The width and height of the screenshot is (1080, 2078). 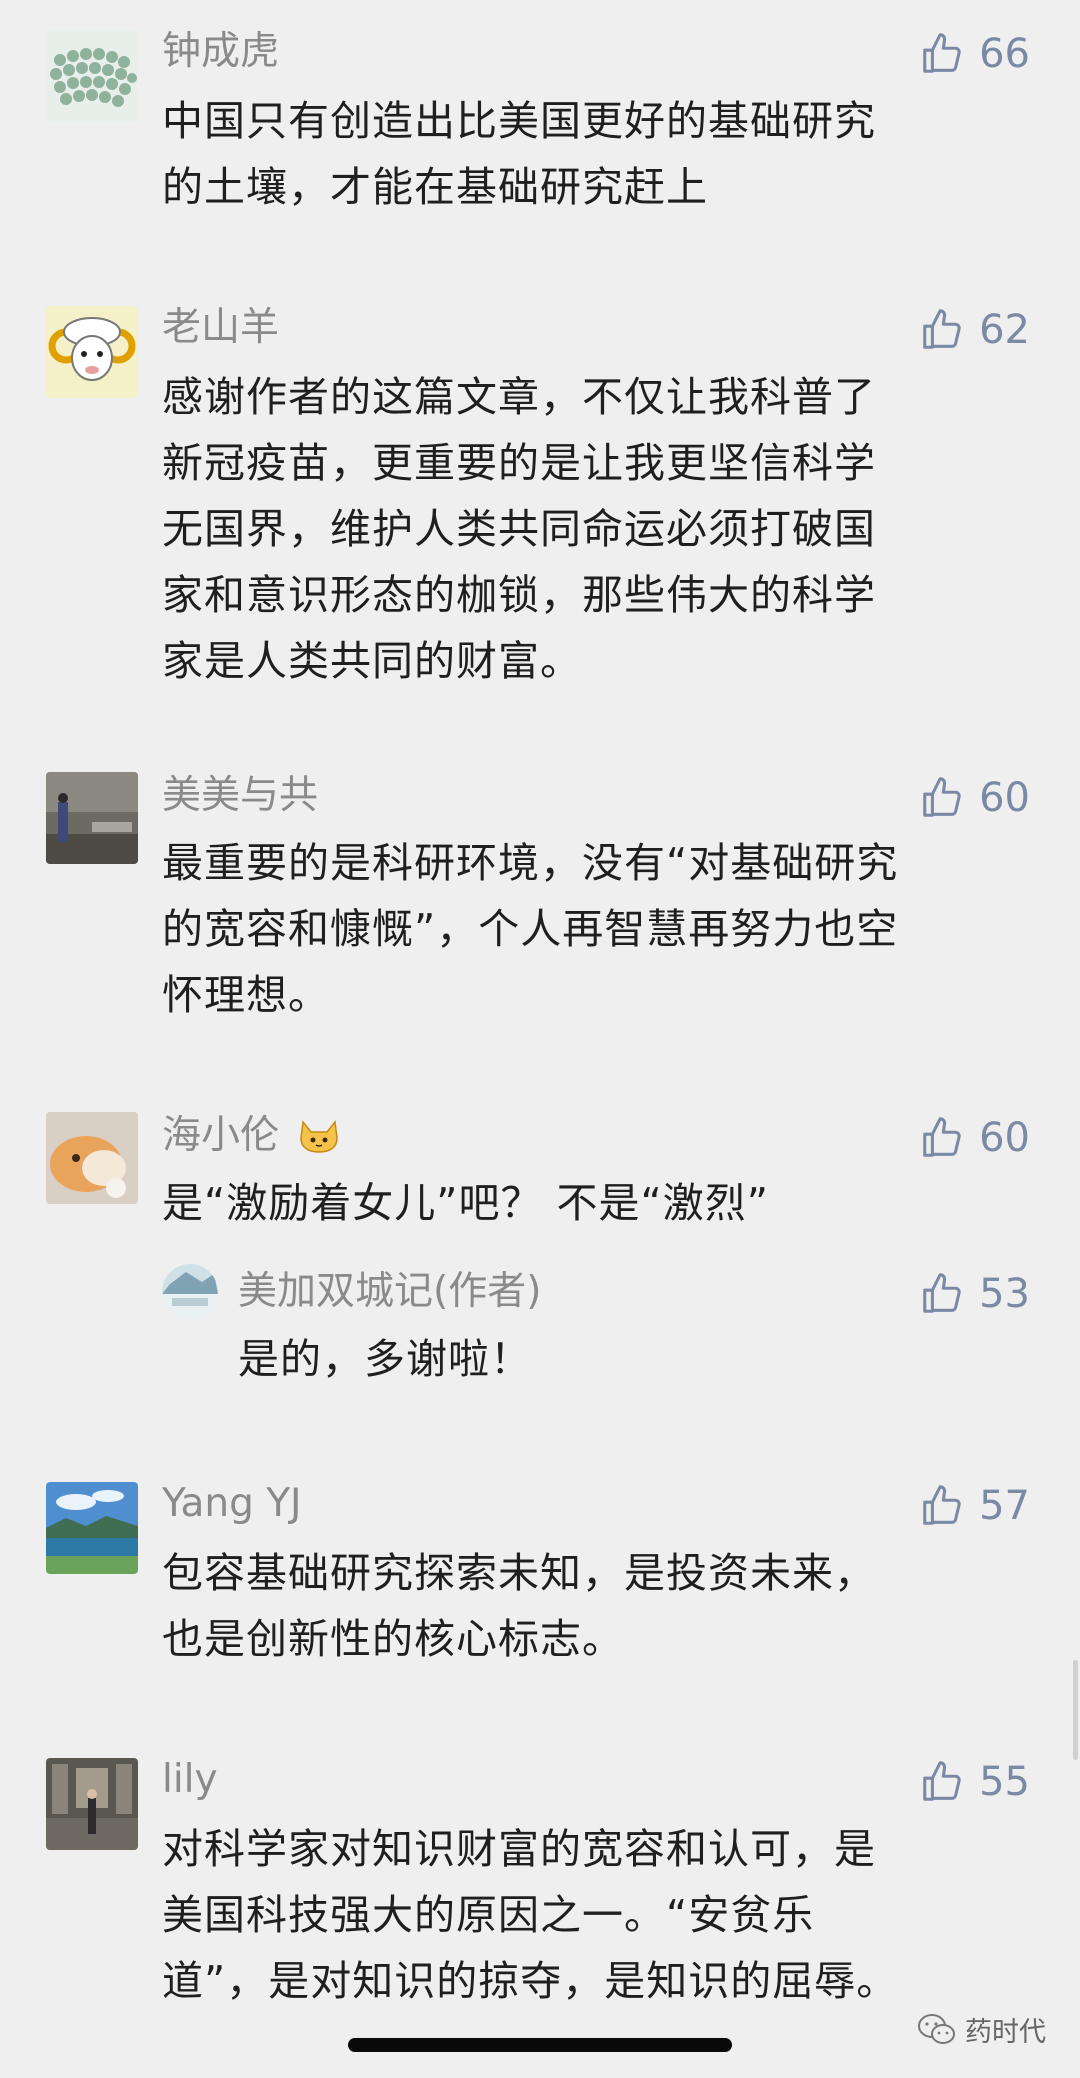 What do you see at coordinates (974, 54) in the screenshot?
I see `like-button: 66` at bounding box center [974, 54].